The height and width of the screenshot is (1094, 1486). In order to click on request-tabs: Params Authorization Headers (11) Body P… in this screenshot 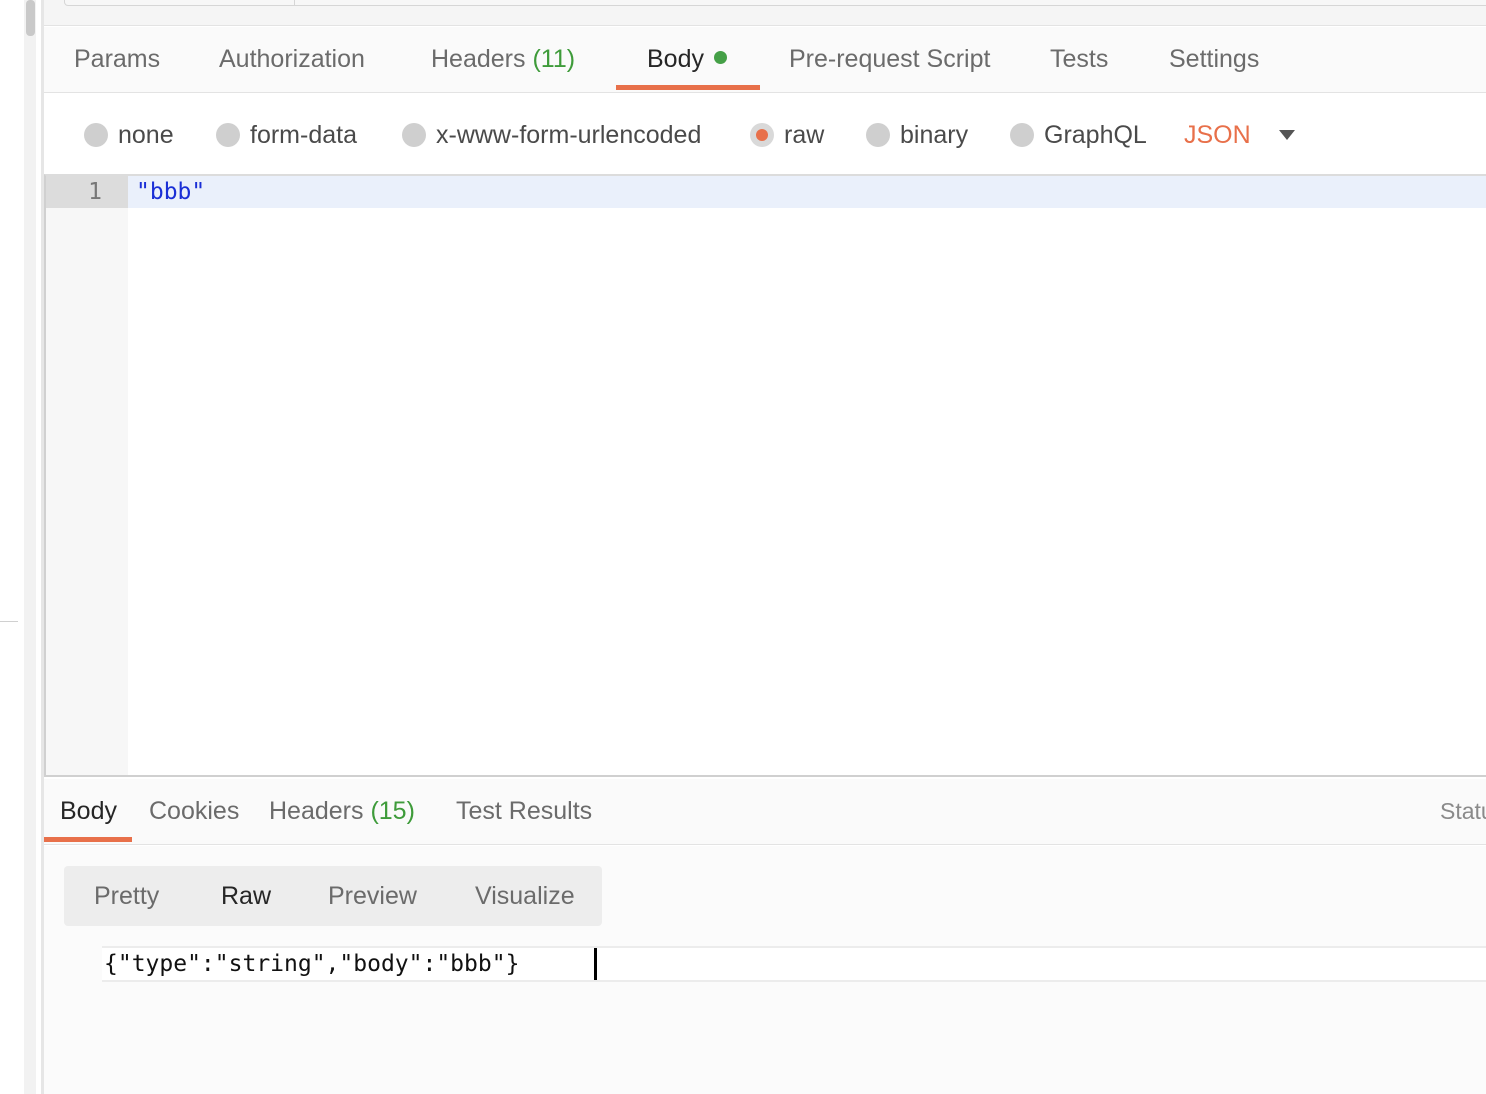, I will do `click(765, 60)`.